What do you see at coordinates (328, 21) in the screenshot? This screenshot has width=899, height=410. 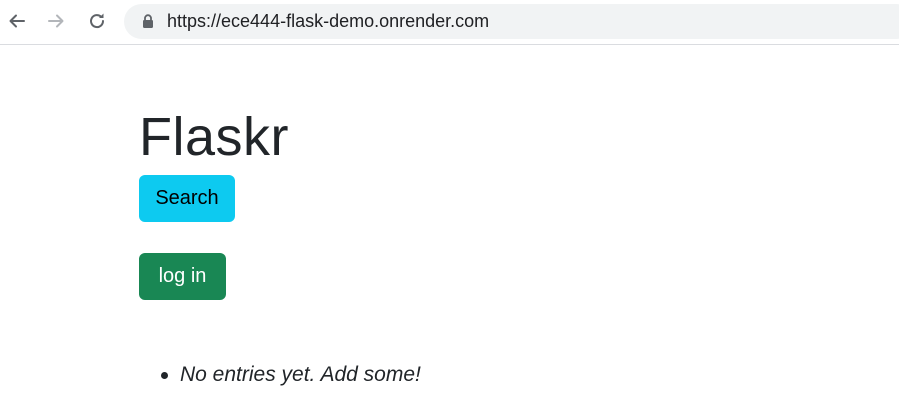 I see `url-text: https://ece444-flask-demo.onrender.com` at bounding box center [328, 21].